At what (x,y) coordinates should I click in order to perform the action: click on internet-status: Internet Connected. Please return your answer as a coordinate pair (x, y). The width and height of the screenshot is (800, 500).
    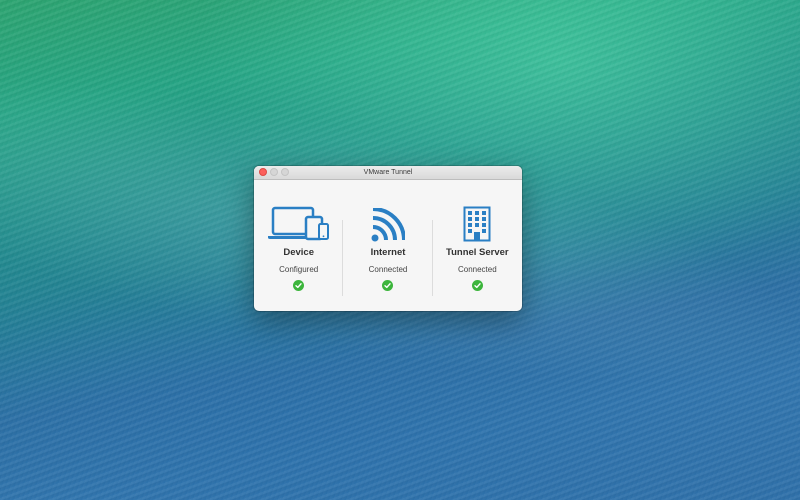
    Looking at the image, I should click on (388, 245).